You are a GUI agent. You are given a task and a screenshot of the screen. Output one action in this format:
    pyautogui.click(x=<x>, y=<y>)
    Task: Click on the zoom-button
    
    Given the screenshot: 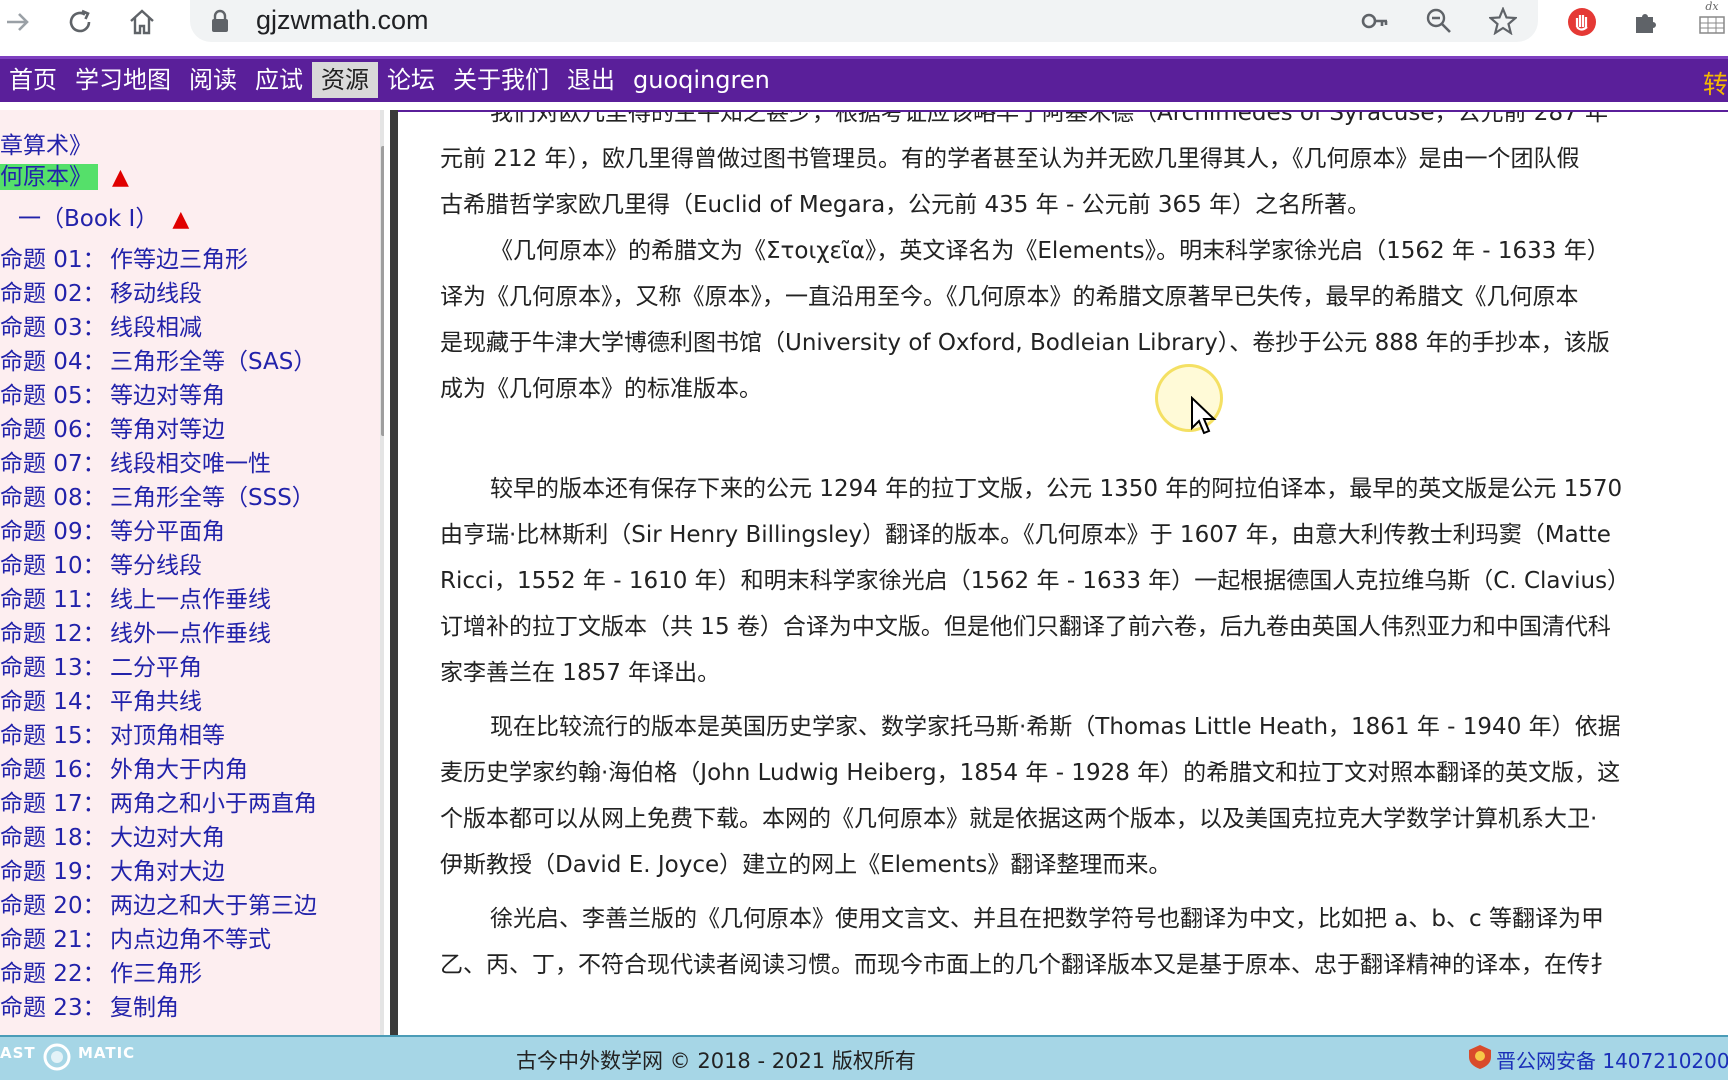 What is the action you would take?
    pyautogui.click(x=1439, y=21)
    